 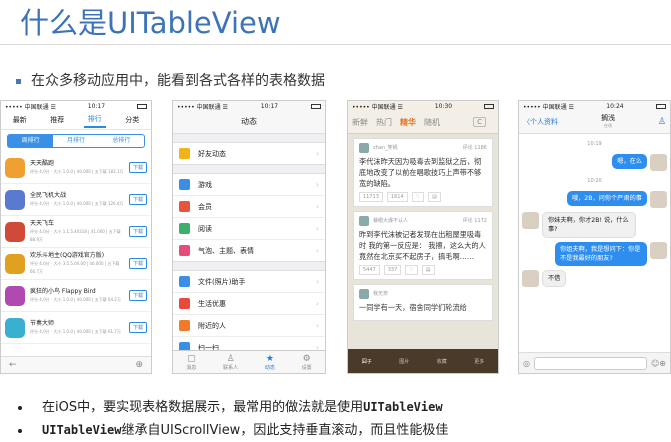 I want to click on segment-weekly: 周排行, so click(x=31, y=141).